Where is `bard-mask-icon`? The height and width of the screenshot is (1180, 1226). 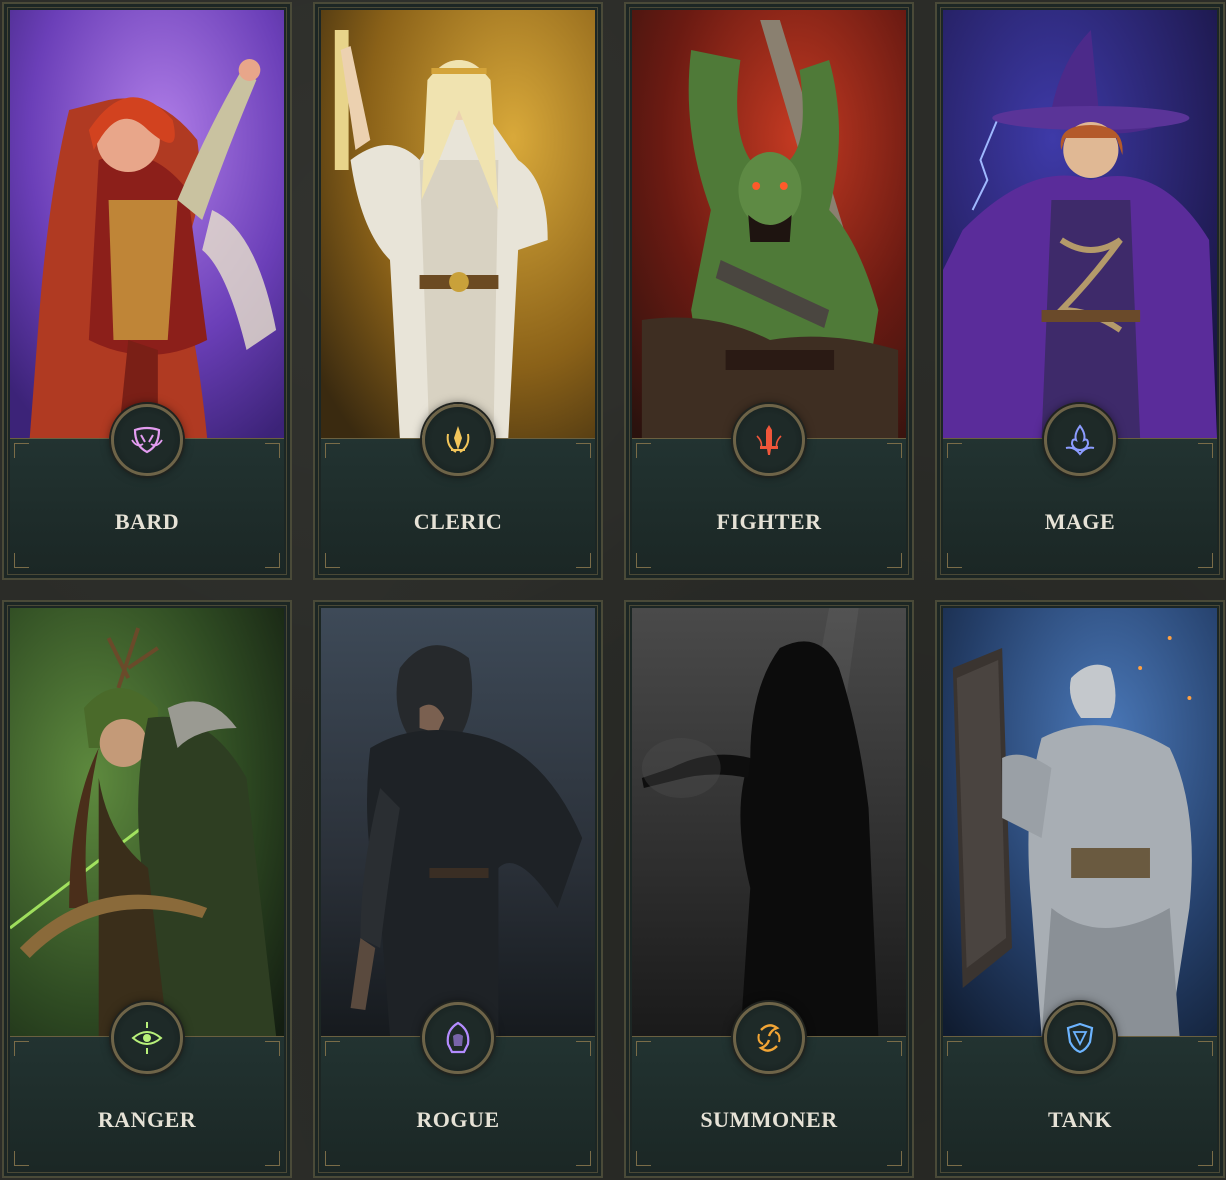
bard-mask-icon is located at coordinates (147, 440).